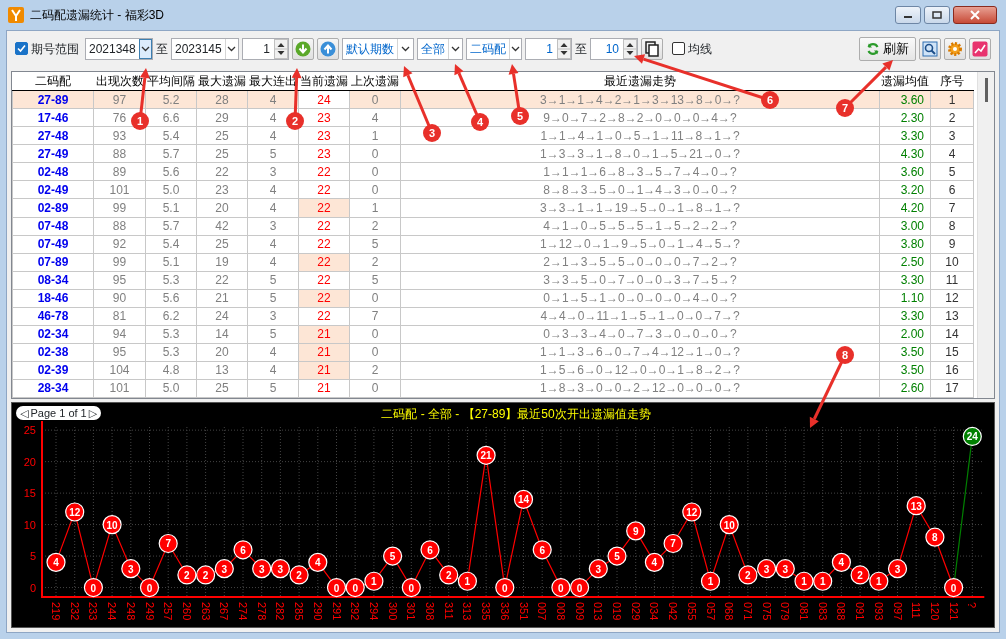 The width and height of the screenshot is (1006, 639). Describe the element at coordinates (378, 48) in the screenshot. I see `period-dropdown: 默认期数` at that location.